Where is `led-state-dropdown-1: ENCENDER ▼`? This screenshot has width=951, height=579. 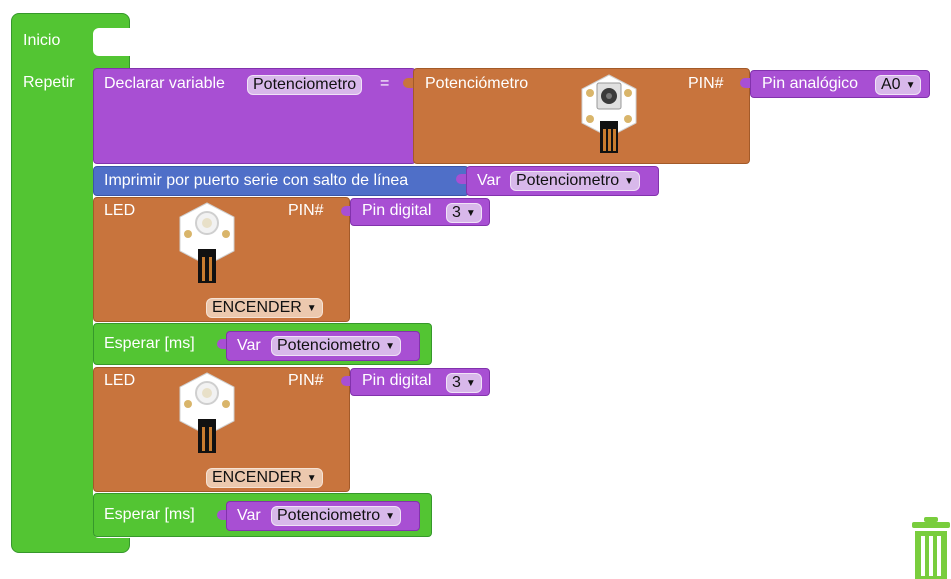 led-state-dropdown-1: ENCENDER ▼ is located at coordinates (264, 308).